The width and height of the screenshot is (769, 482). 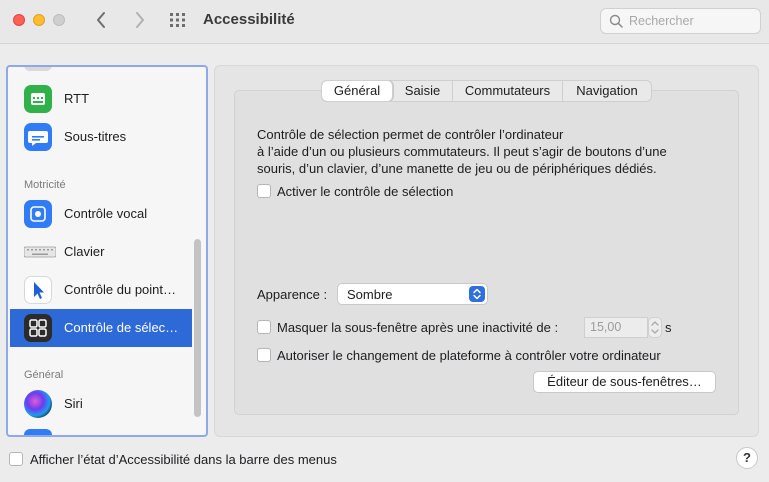 What do you see at coordinates (477, 294) in the screenshot?
I see `updown-chevron-icon` at bounding box center [477, 294].